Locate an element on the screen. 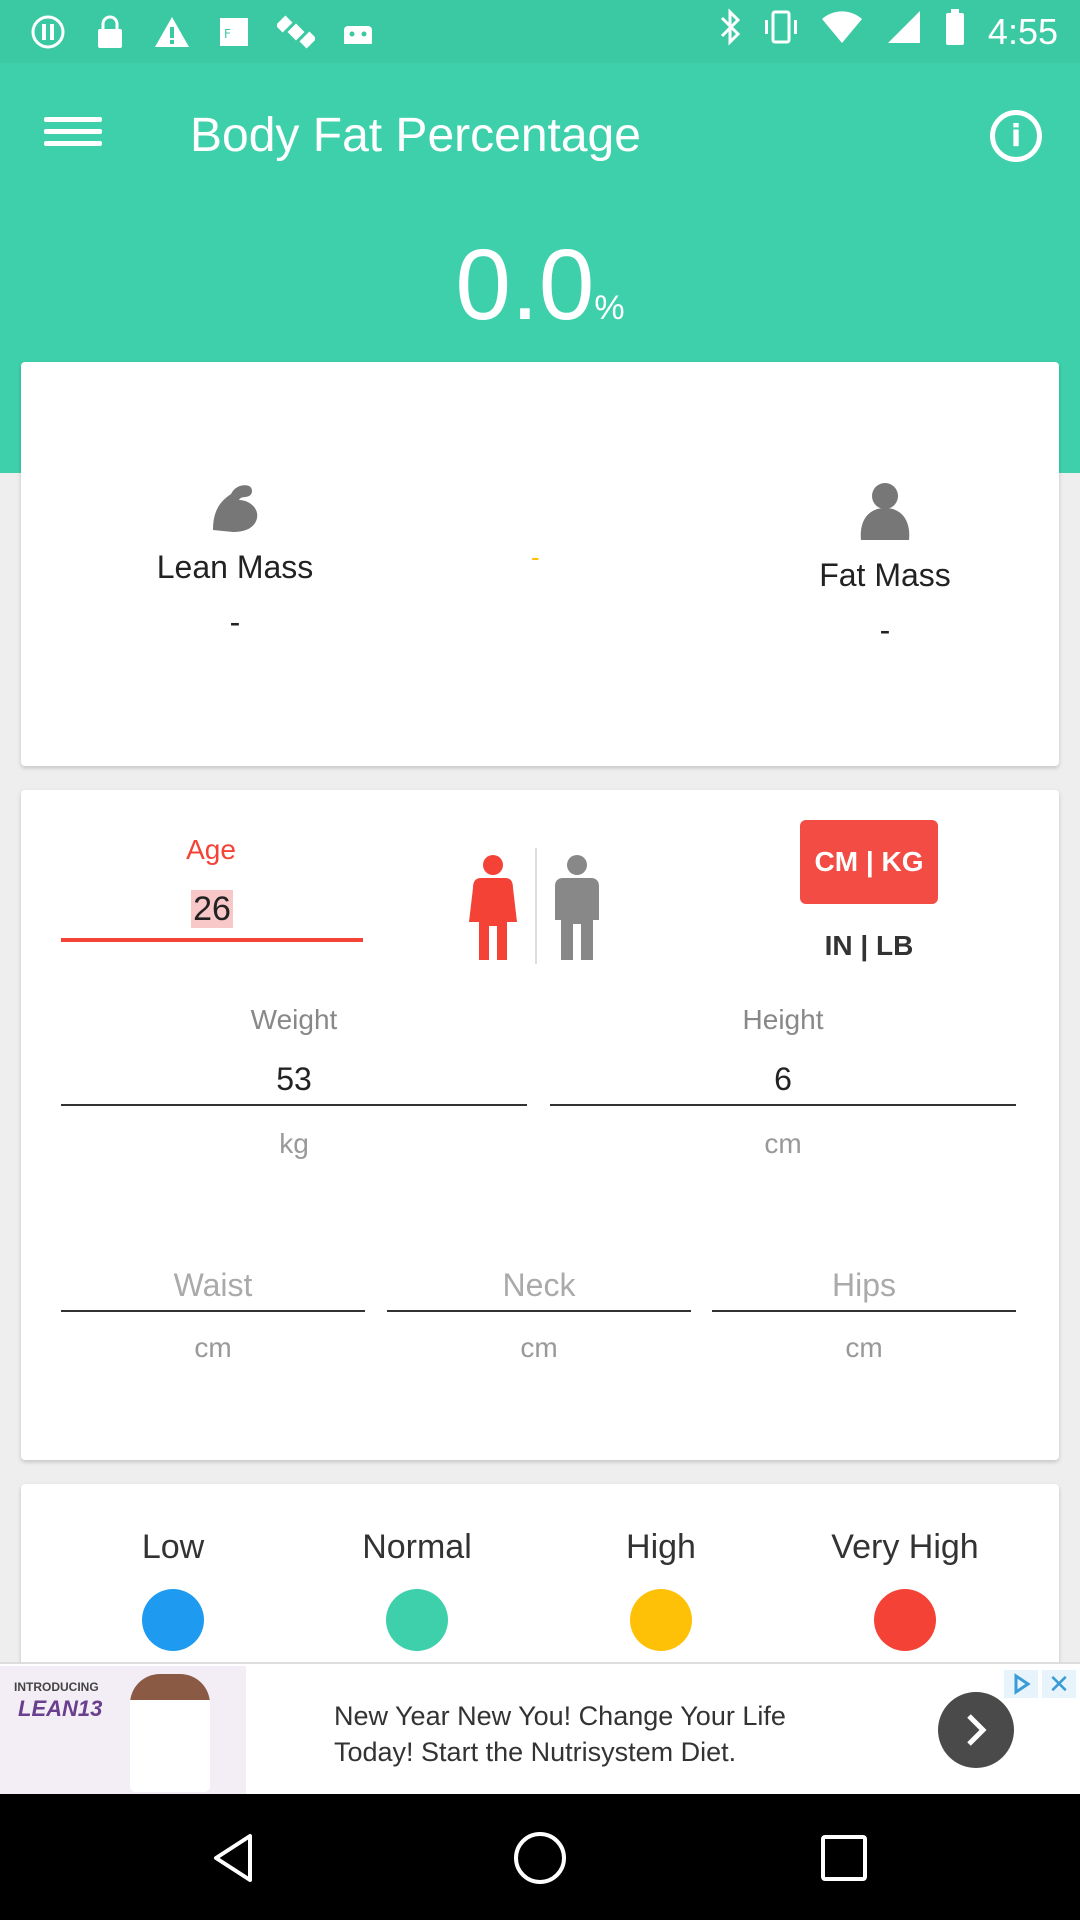  waist-input: Waist is located at coordinates (213, 1287).